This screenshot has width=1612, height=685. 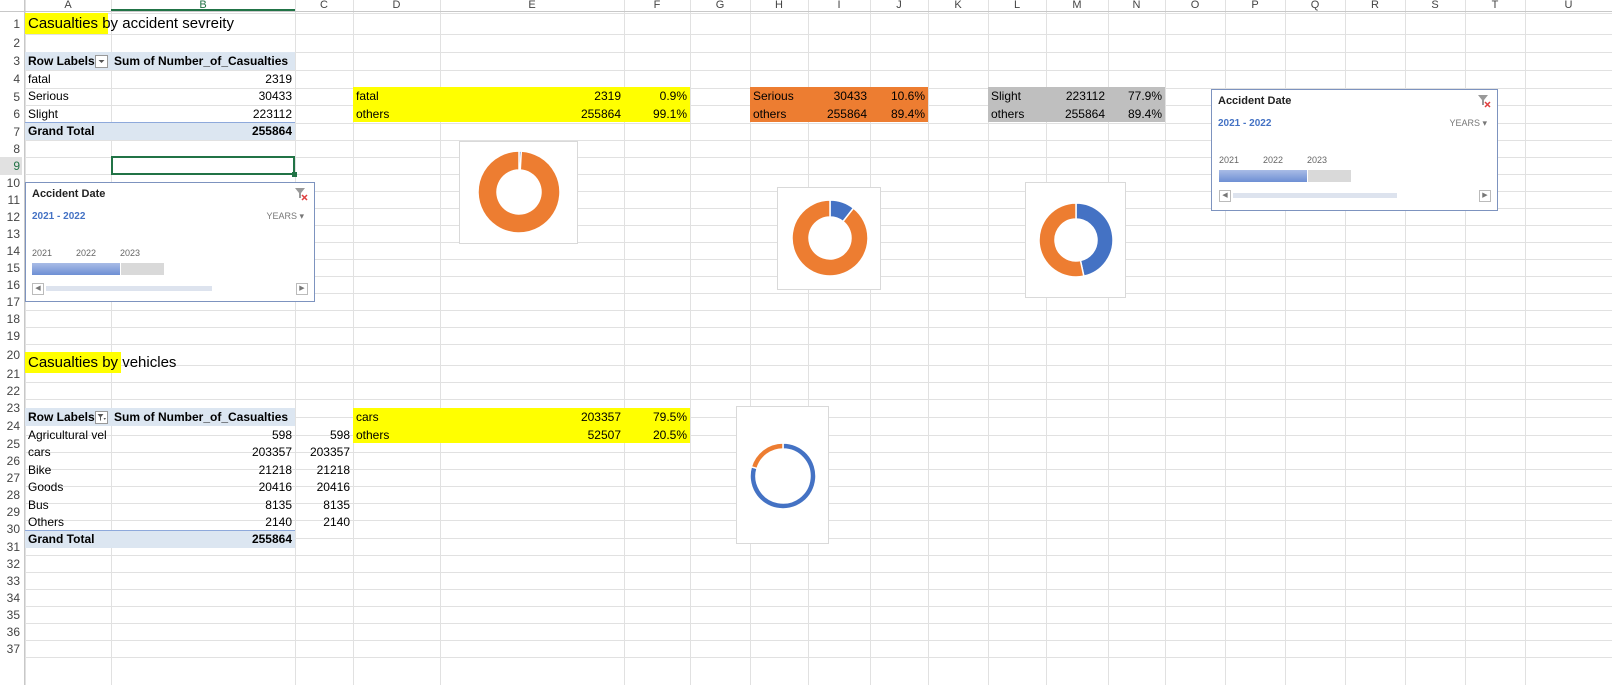 What do you see at coordinates (1006, 96) in the screenshot?
I see `slight-table-label: Slight` at bounding box center [1006, 96].